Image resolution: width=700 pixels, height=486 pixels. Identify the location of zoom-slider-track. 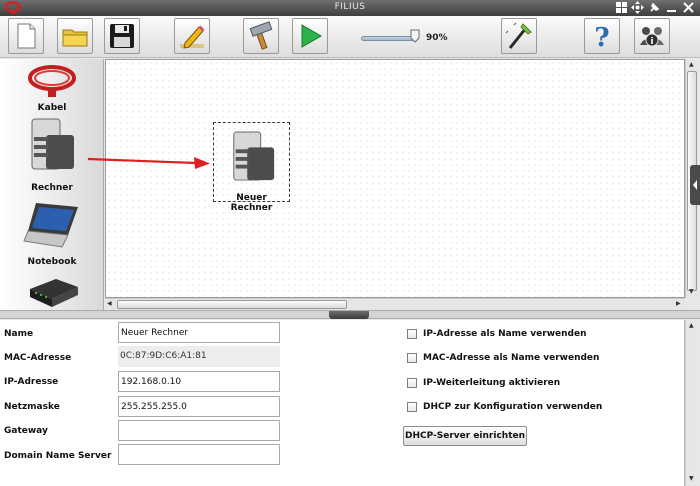
(389, 38).